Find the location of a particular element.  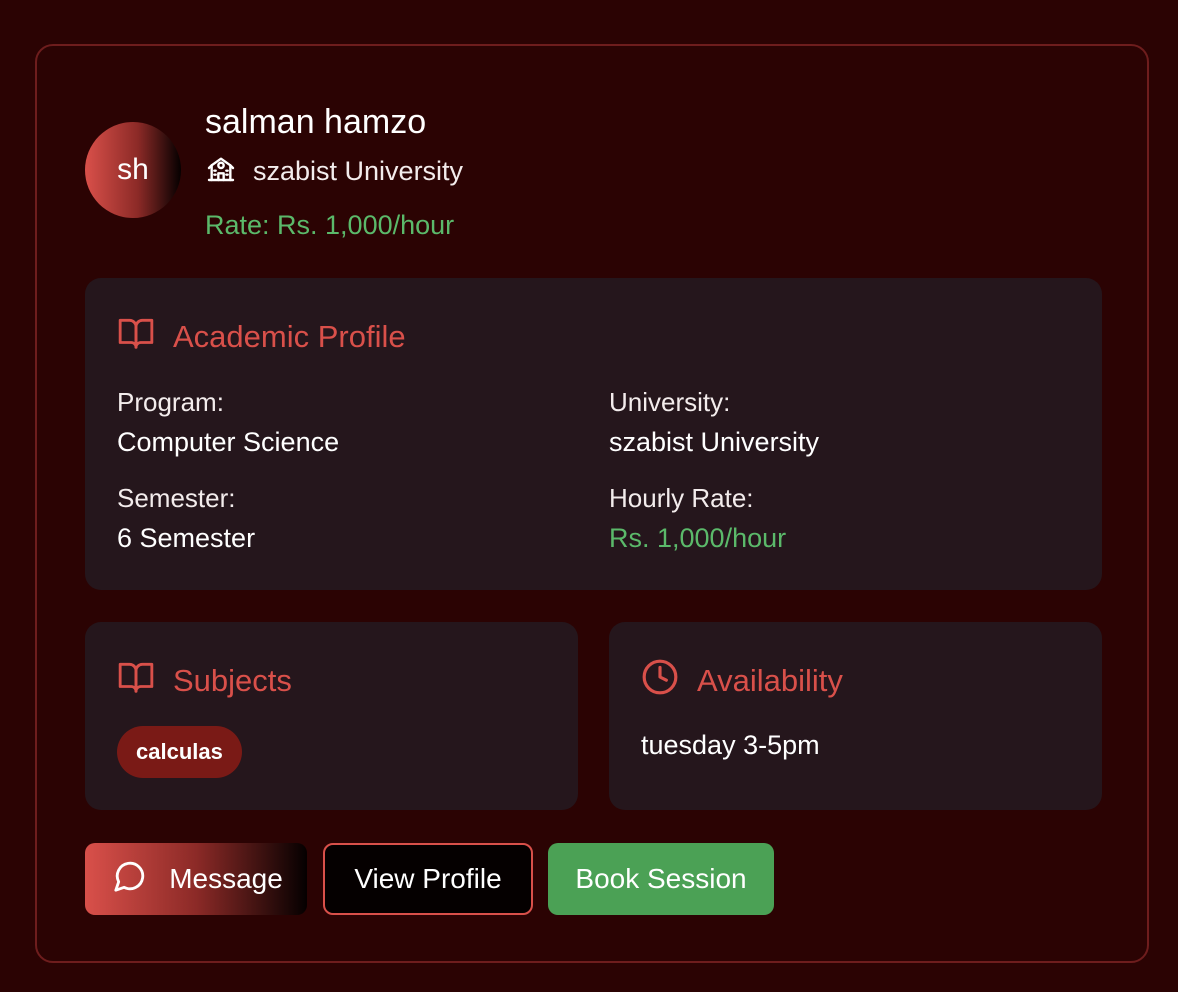

availability-heading: Availability is located at coordinates (742, 681).